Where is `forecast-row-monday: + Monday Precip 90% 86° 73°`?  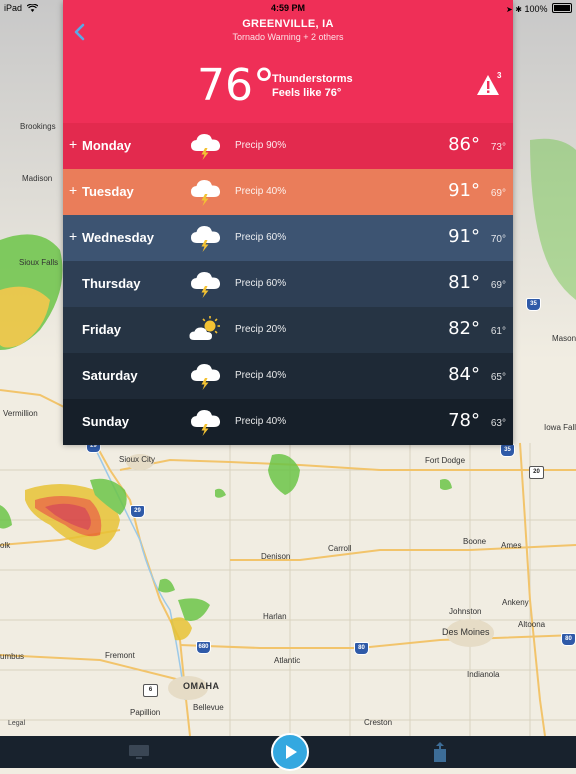 forecast-row-monday: + Monday Precip 90% 86° 73° is located at coordinates (288, 146).